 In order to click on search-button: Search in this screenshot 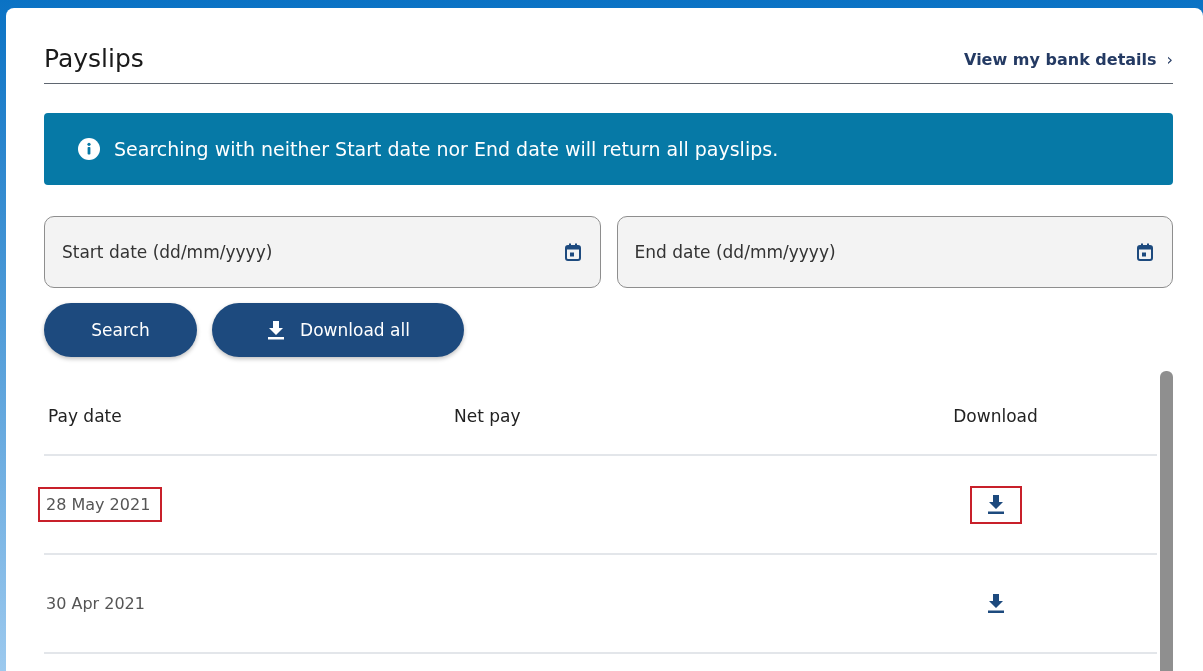, I will do `click(120, 330)`.